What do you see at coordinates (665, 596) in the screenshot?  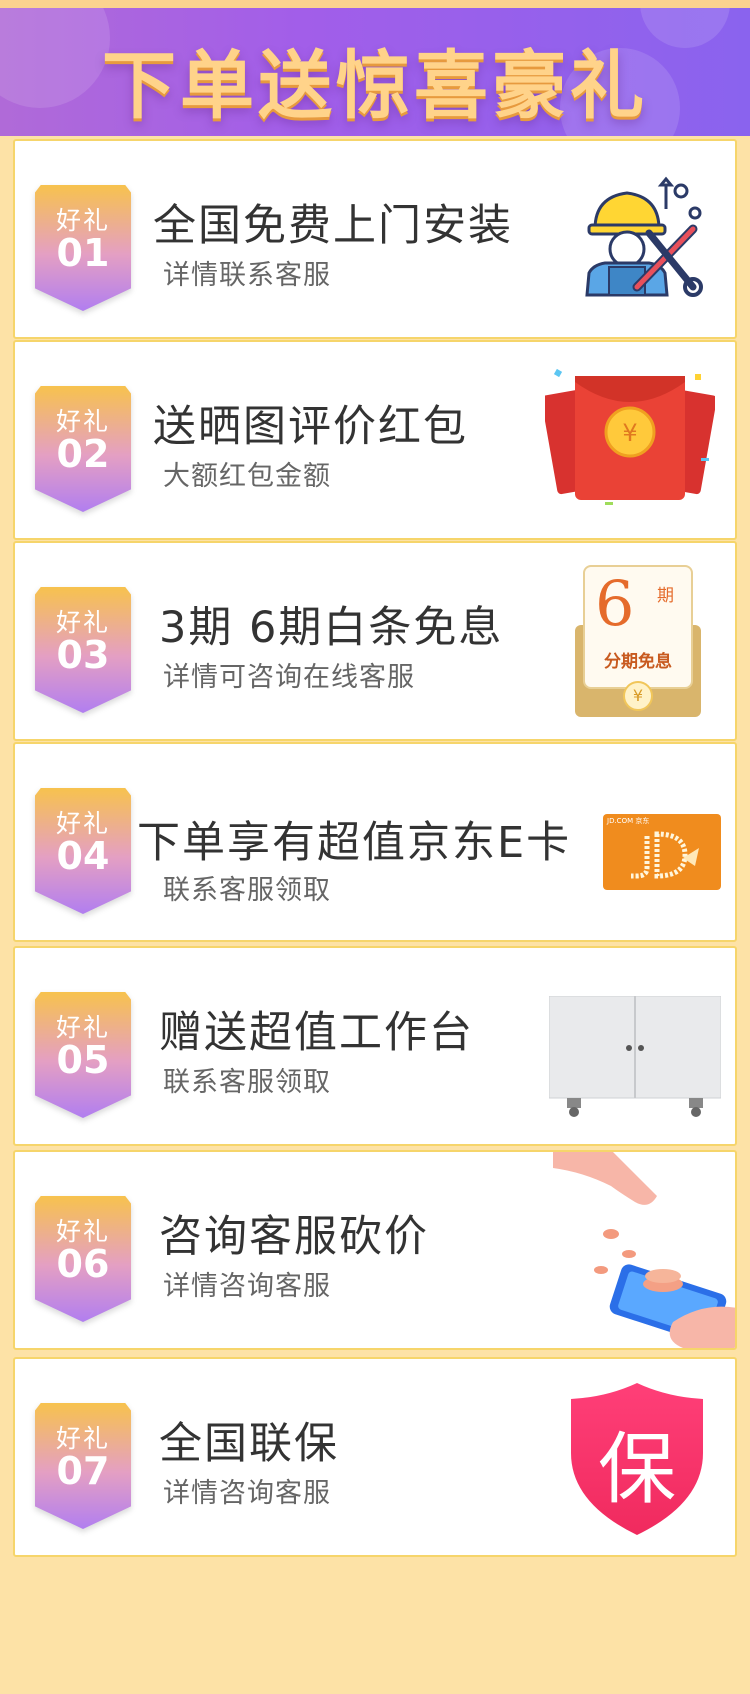 I see `installment-unit: 期` at bounding box center [665, 596].